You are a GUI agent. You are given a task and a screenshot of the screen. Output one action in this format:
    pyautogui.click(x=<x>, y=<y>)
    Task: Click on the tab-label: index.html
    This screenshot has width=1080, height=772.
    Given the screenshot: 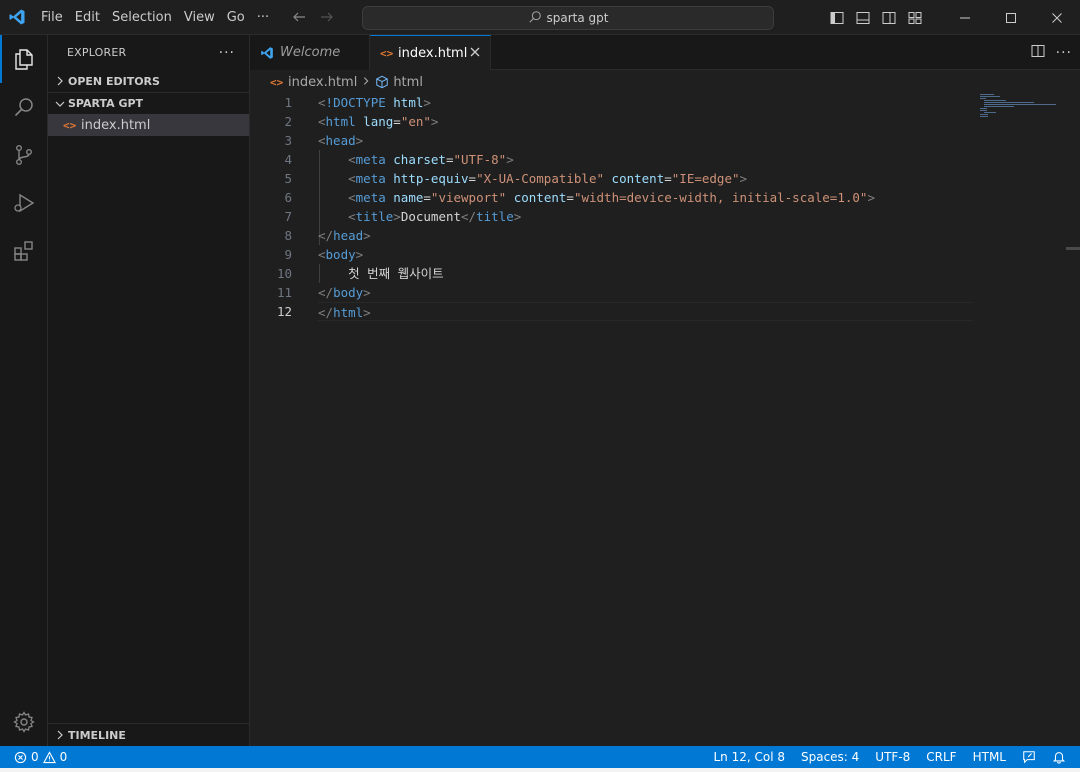 What is the action you would take?
    pyautogui.click(x=433, y=53)
    